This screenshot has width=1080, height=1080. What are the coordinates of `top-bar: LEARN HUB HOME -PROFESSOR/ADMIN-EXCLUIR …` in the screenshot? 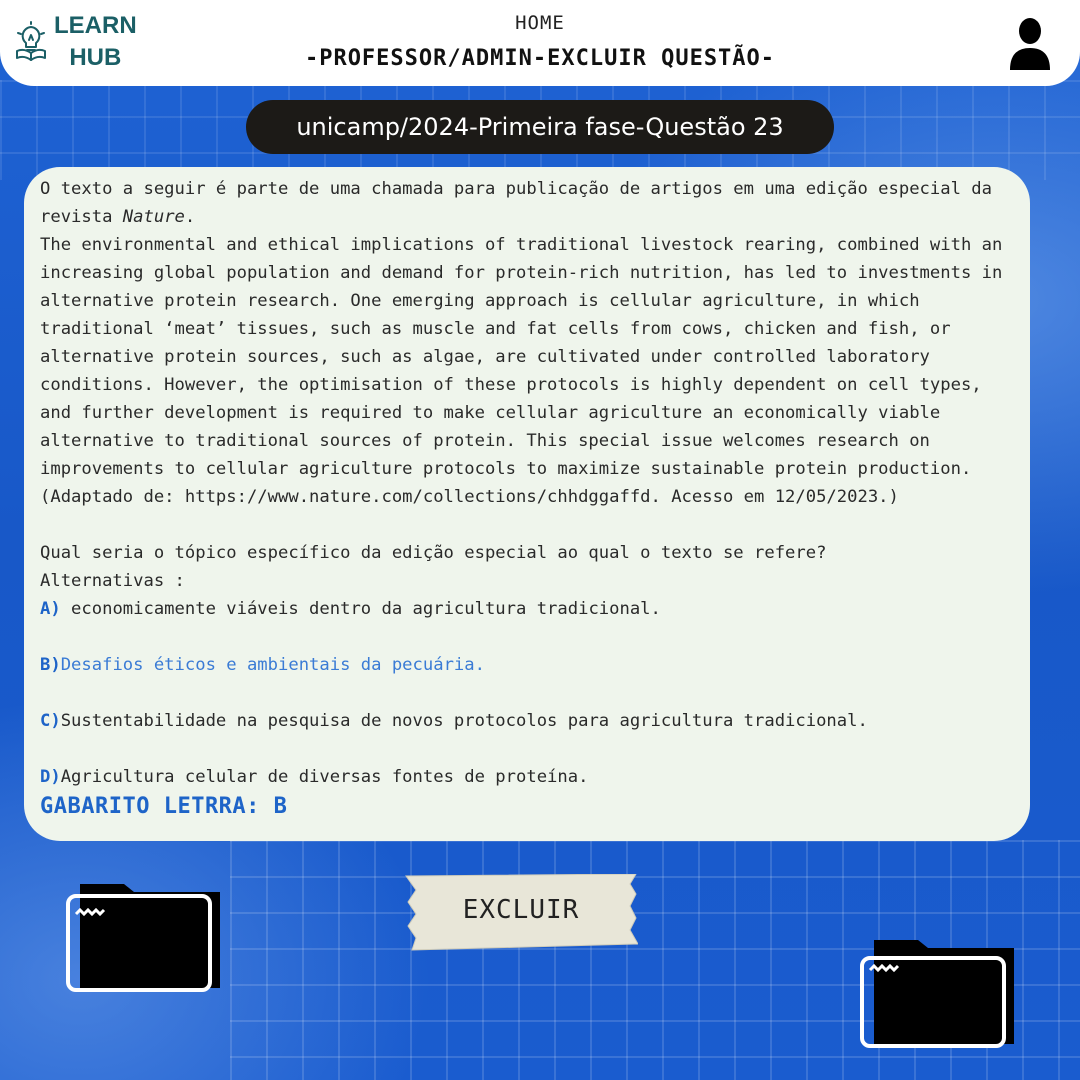 It's located at (540, 43).